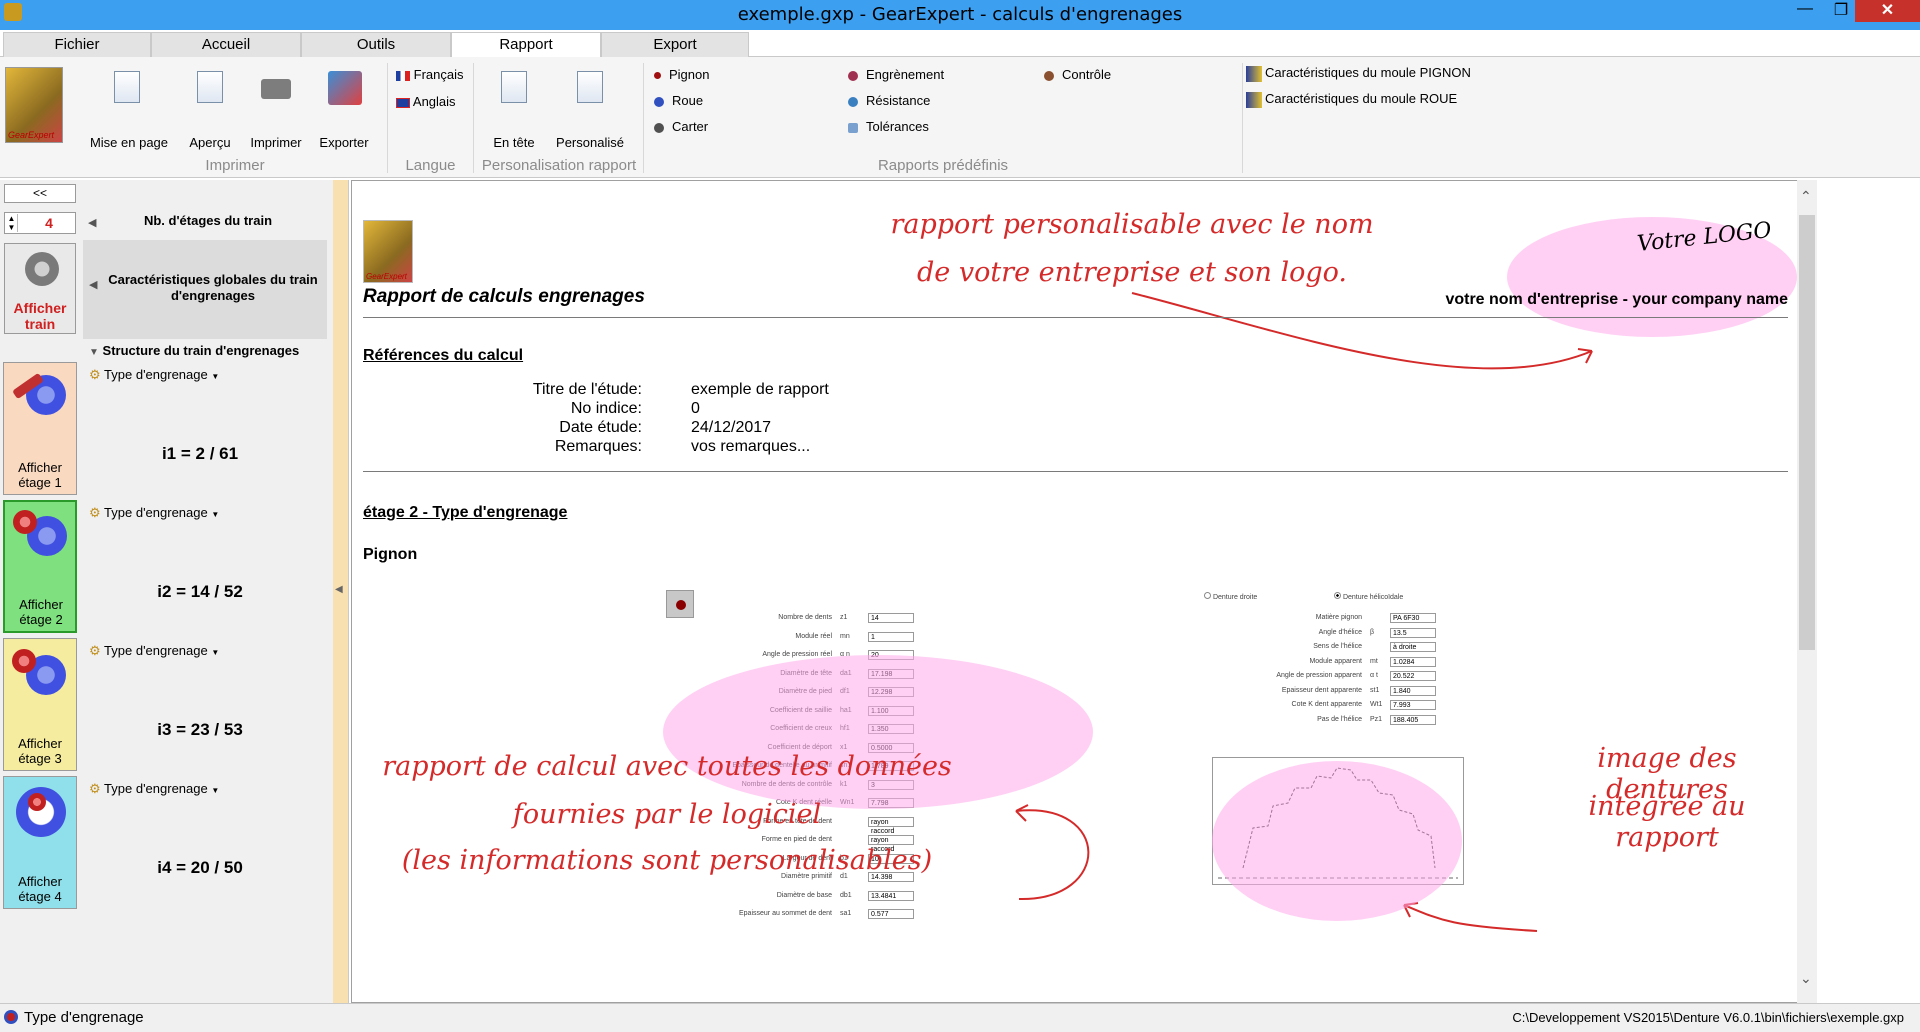 The image size is (1920, 1032). Describe the element at coordinates (1368, 596) in the screenshot. I see `radio-denture-helicoidale: Denture hélicoïdale` at that location.